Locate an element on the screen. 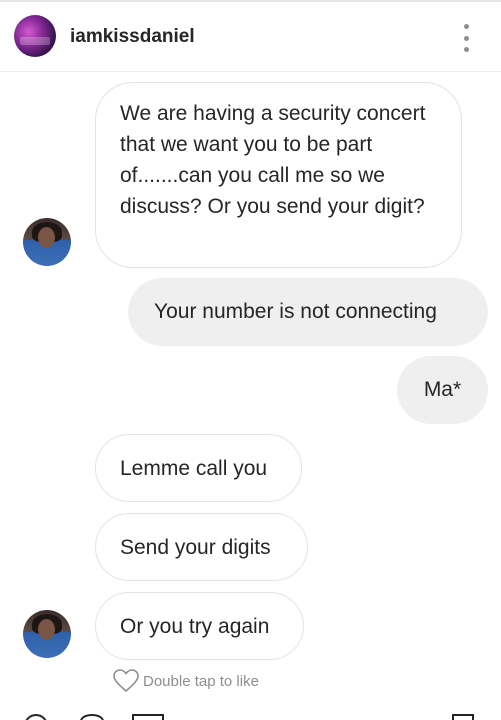  message-bubble-incoming: Lemme call you is located at coordinates (198, 468).